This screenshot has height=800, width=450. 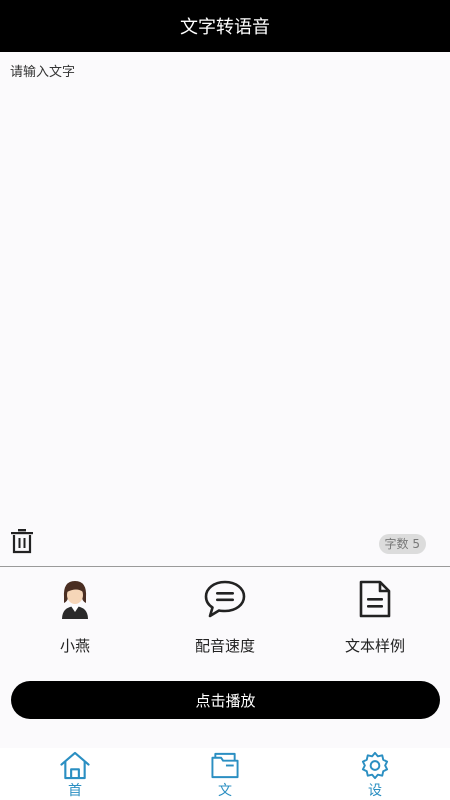 I want to click on trash-icon, so click(x=22, y=541).